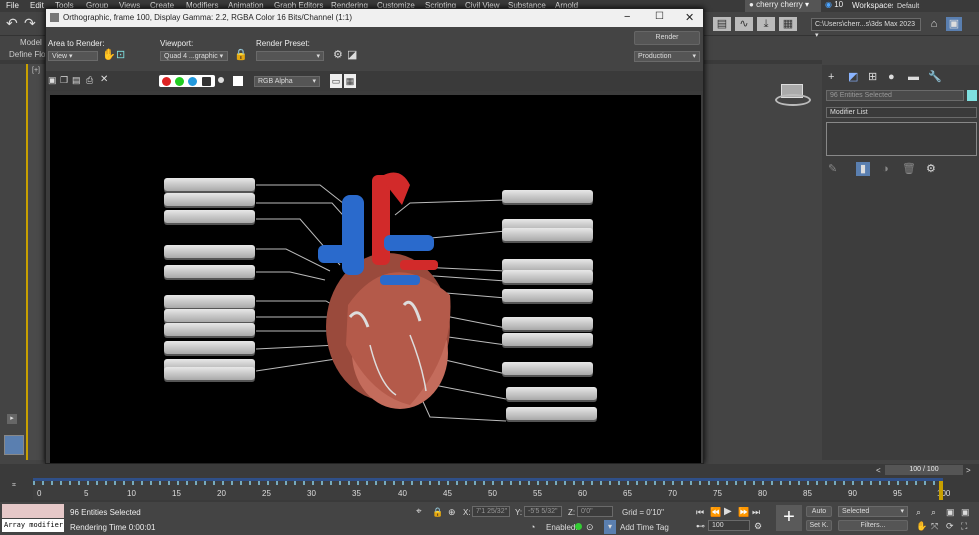 This screenshot has height=535, width=979. Describe the element at coordinates (729, 525) in the screenshot. I see `current-frame-field: 100` at that location.